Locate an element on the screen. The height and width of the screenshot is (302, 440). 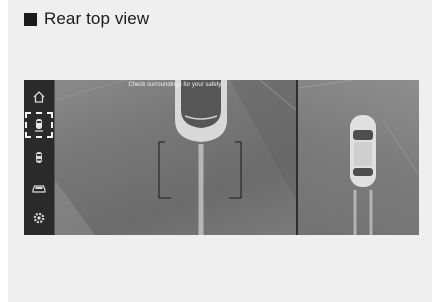
top-view-scene is located at coordinates (358, 157).